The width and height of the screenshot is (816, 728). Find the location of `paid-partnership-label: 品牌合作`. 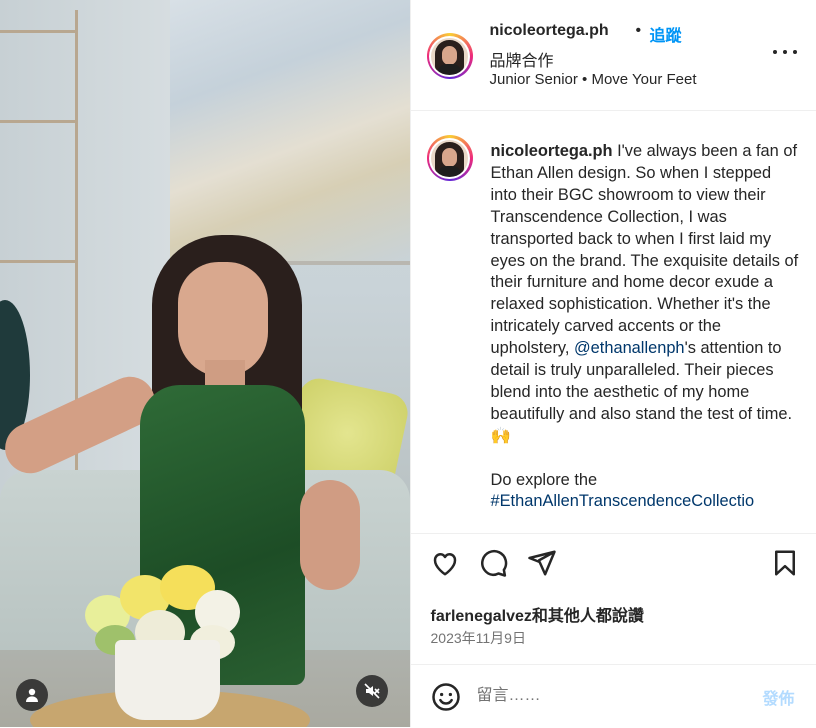

paid-partnership-label: 品牌合作 is located at coordinates (522, 59).